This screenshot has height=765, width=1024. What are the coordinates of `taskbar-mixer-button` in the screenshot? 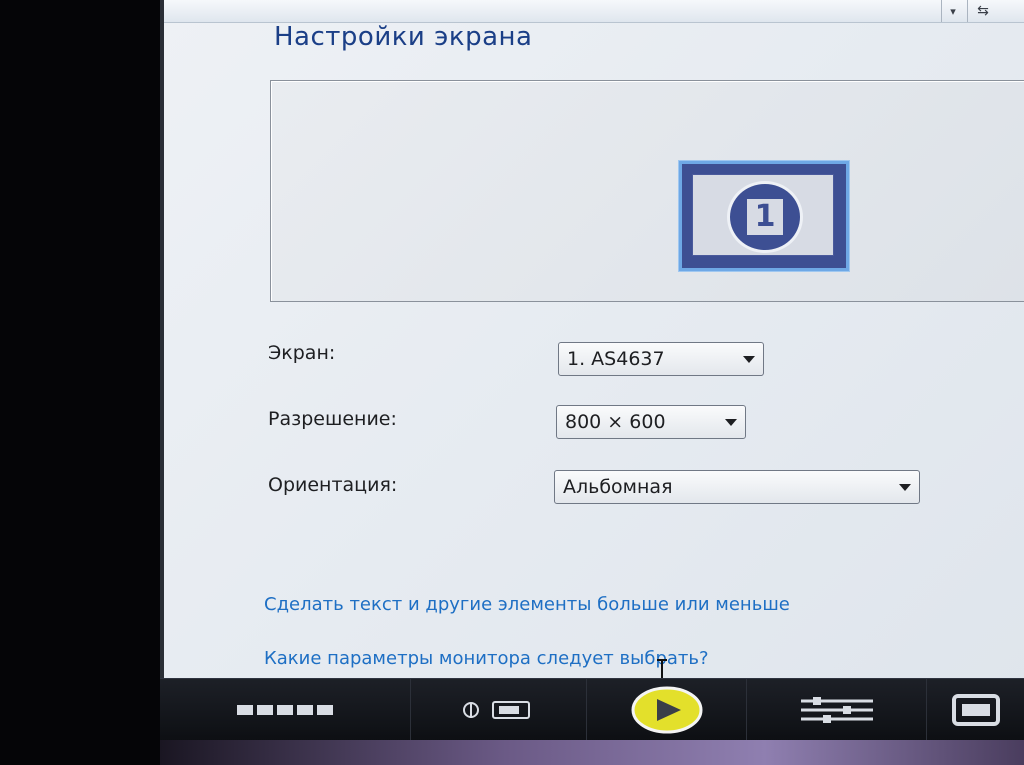 It's located at (836, 710).